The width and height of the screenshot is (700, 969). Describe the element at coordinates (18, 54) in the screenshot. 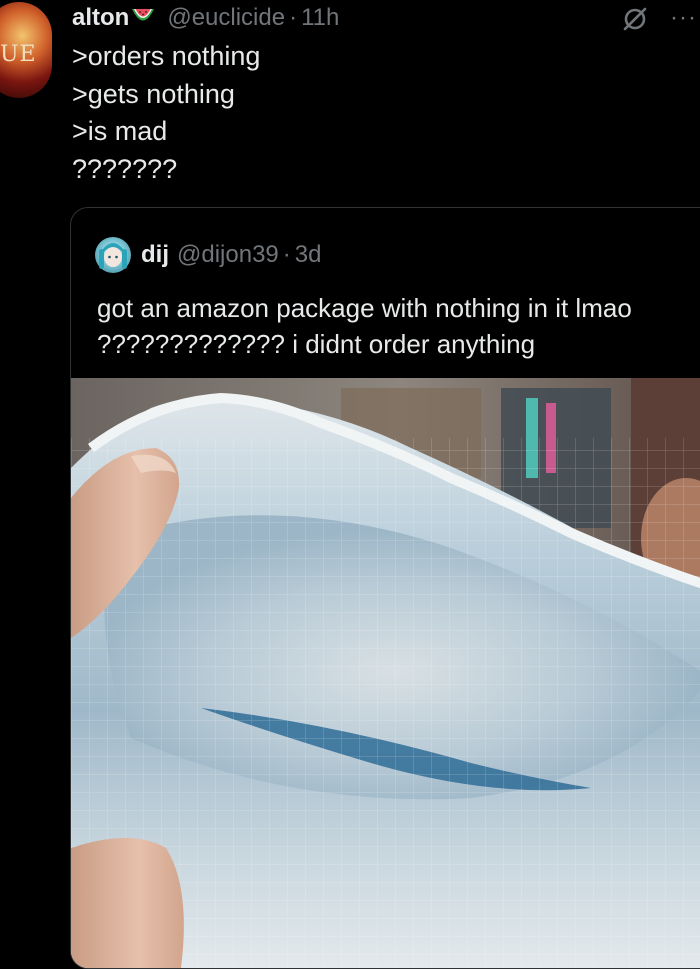

I see `avatar-text: UE` at that location.